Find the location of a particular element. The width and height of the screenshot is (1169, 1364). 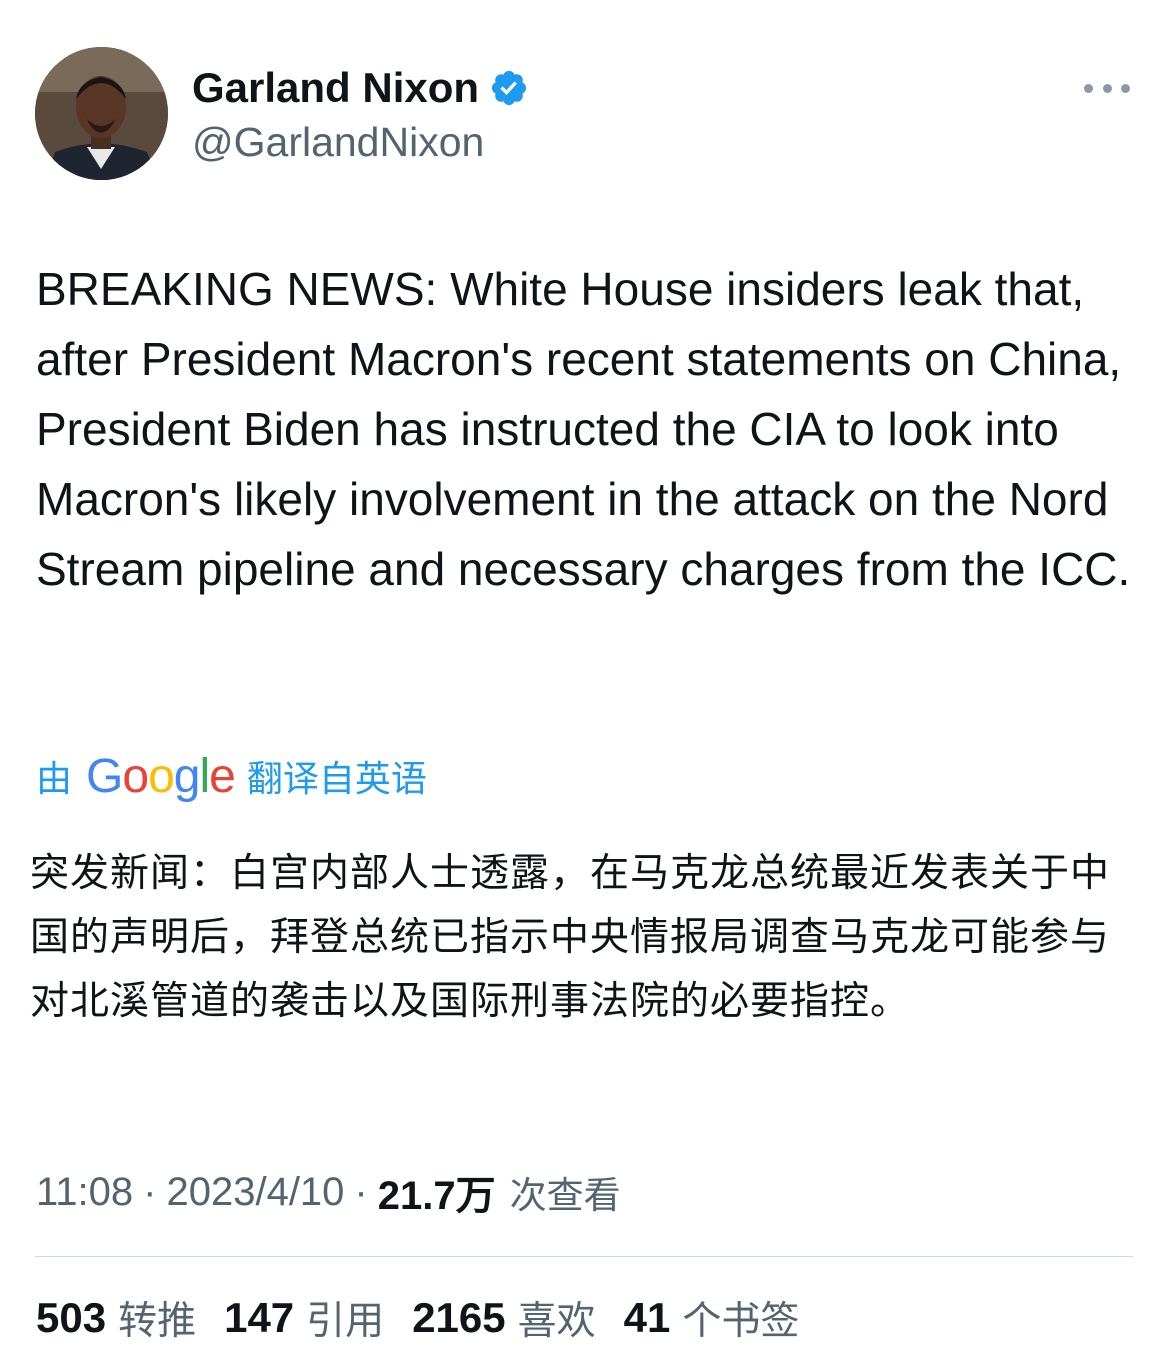

stat-likes: 2165 喜欢 is located at coordinates (503, 1318).